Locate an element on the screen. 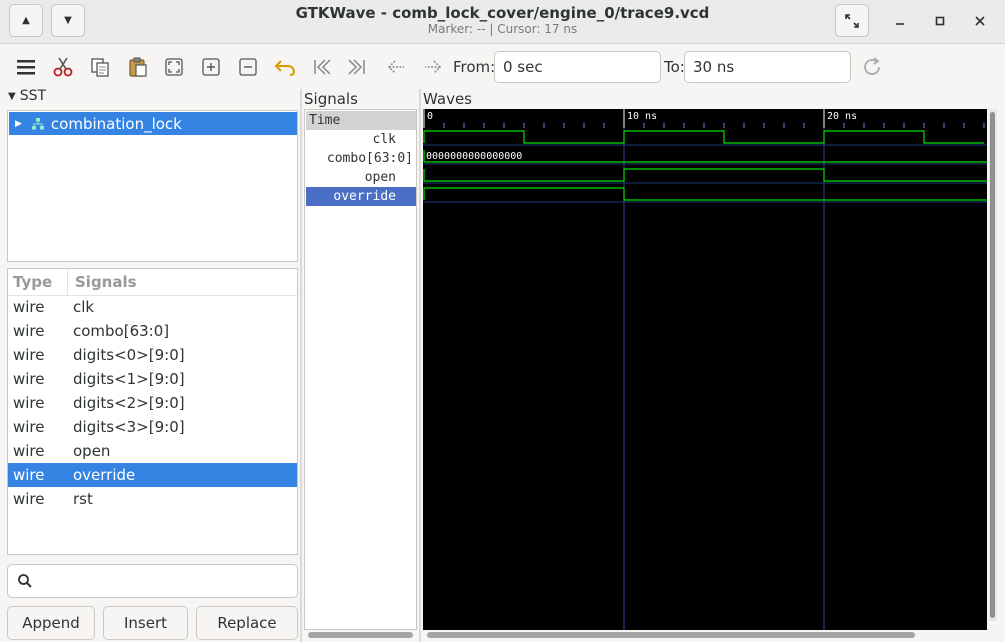 Image resolution: width=1005 pixels, height=642 pixels. sst-header: ▼ SST is located at coordinates (27, 96).